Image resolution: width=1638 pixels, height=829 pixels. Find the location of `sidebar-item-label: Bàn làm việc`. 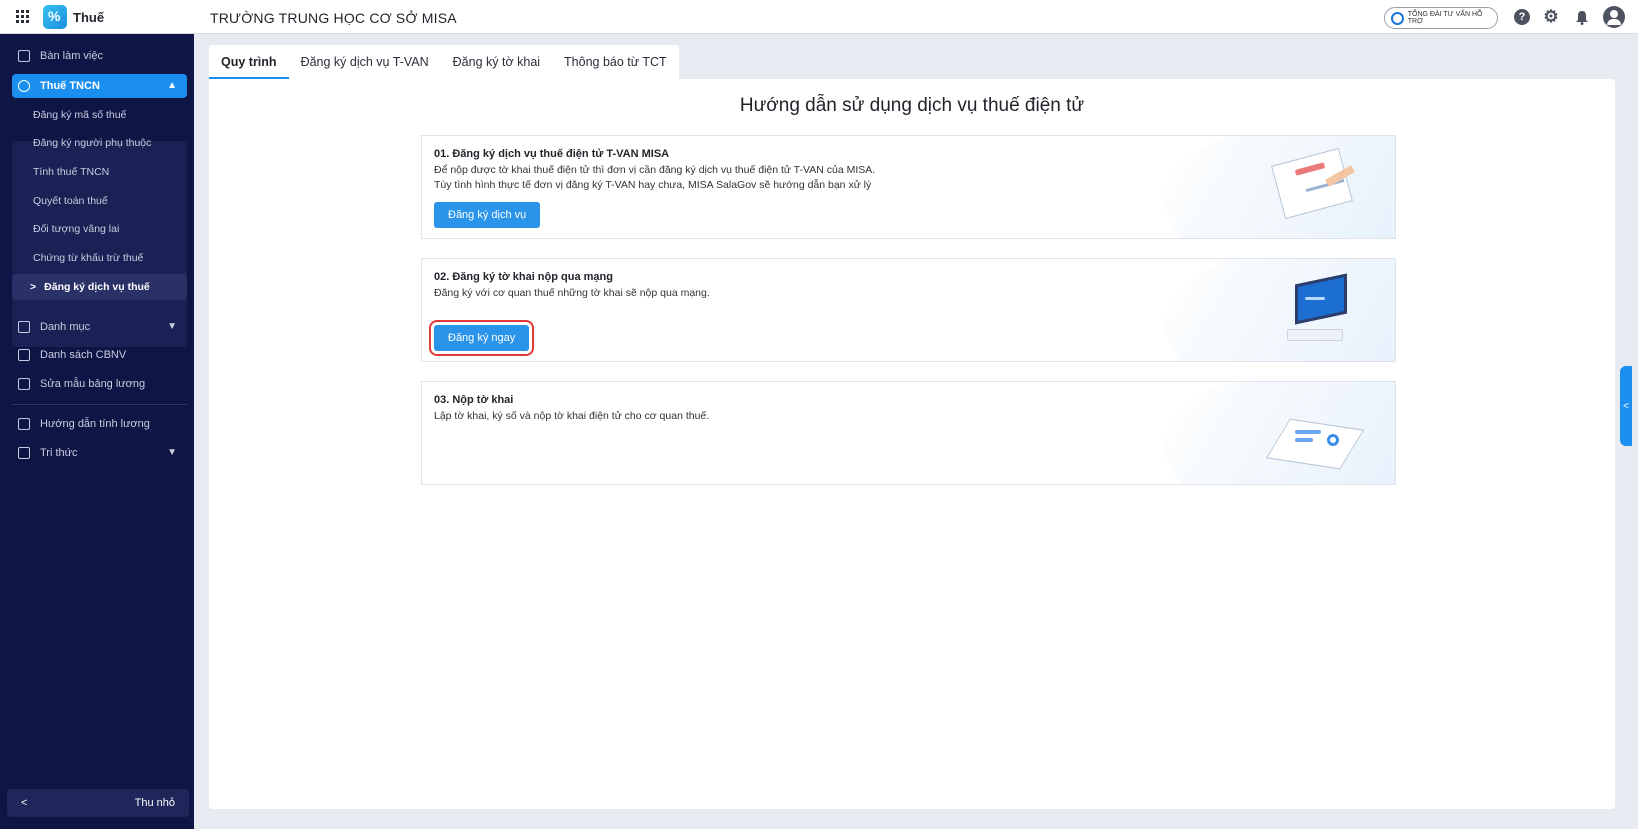

sidebar-item-label: Bàn làm việc is located at coordinates (71, 56).